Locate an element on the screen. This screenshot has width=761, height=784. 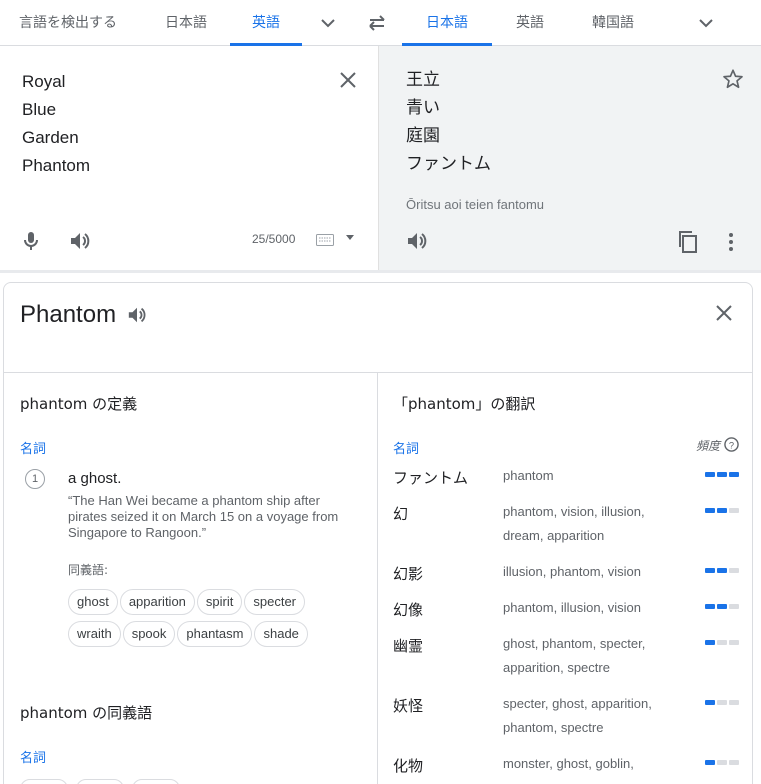
tab-source-english: 英語 is located at coordinates (266, 23).